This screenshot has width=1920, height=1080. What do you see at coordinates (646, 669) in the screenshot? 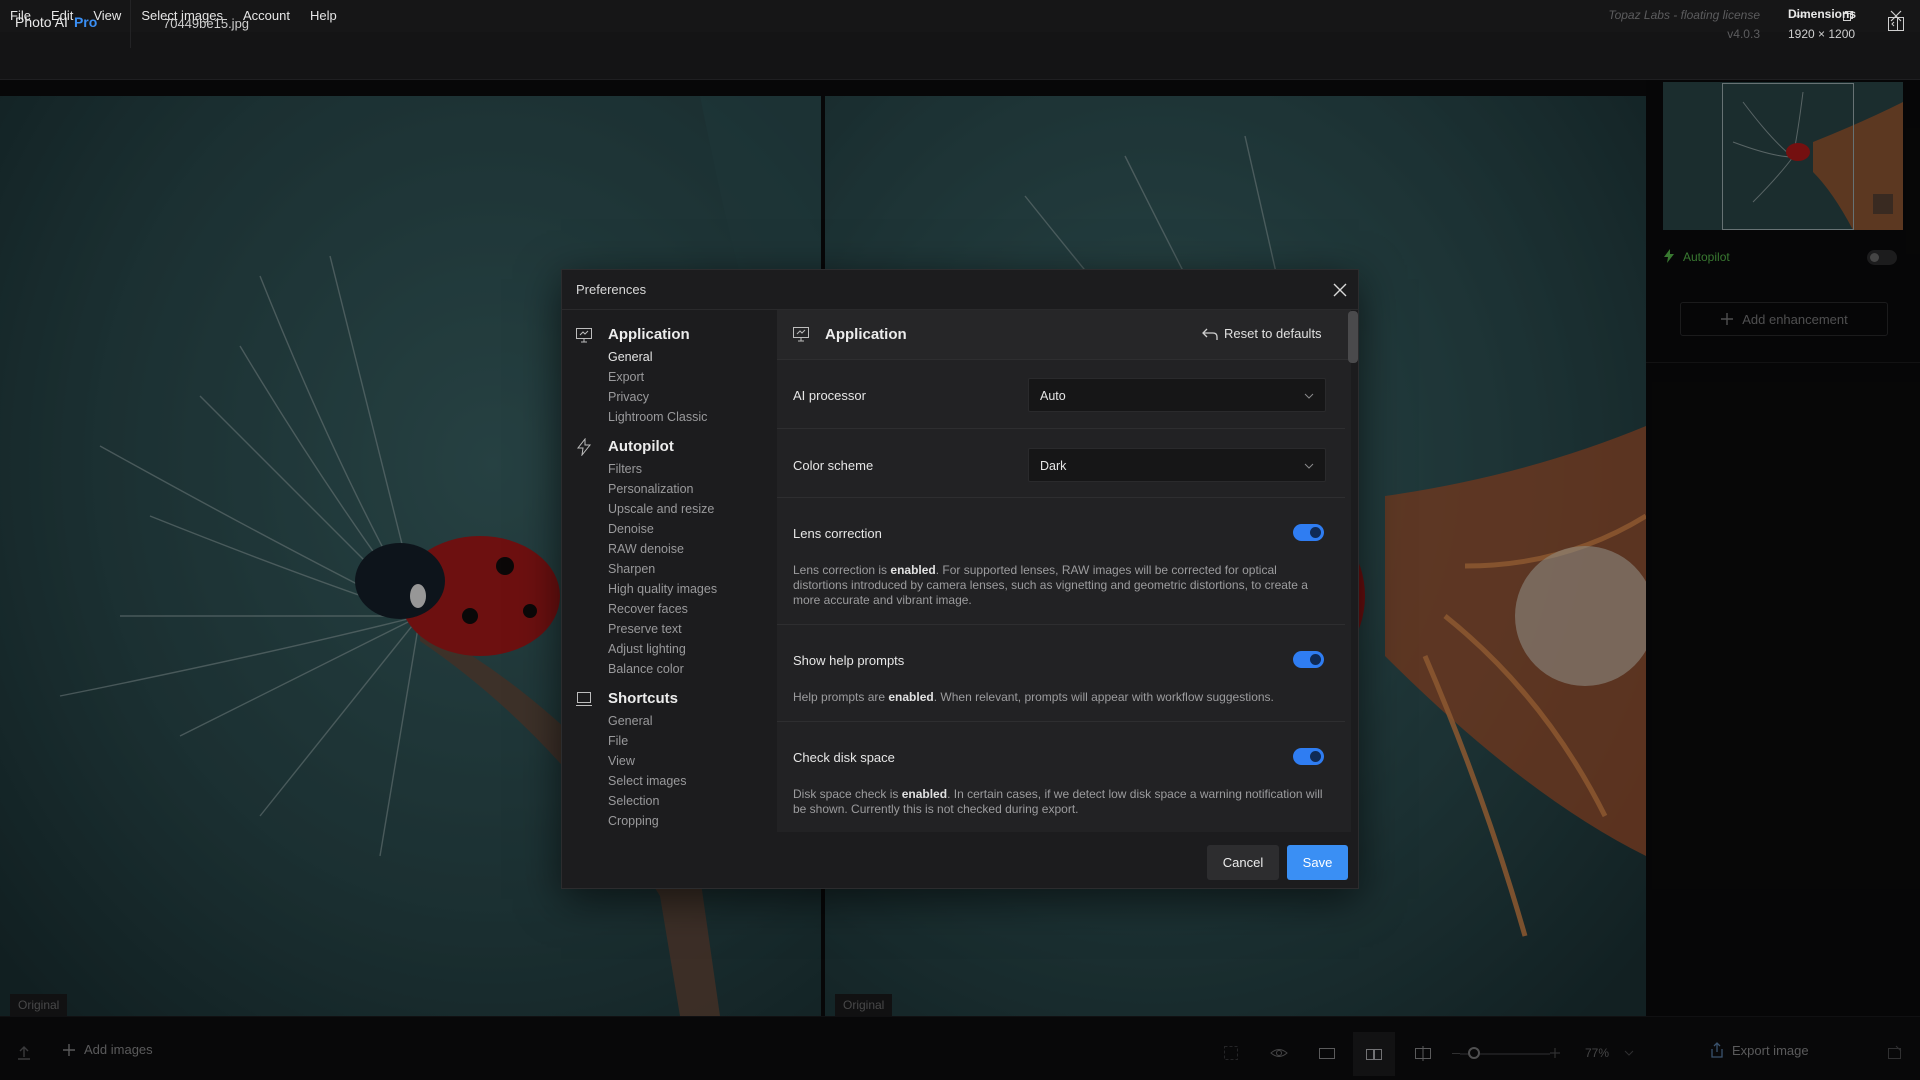
I see `nav-item-balance-color: Balance color` at bounding box center [646, 669].